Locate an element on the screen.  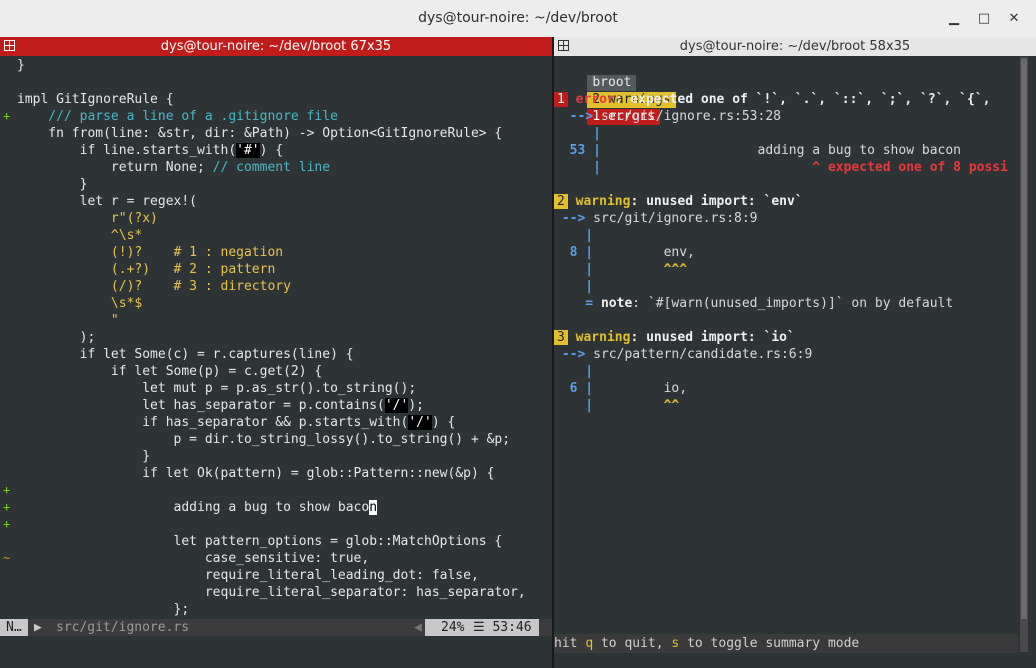
cursor-position: 24% ☰ 53:46 is located at coordinates (482, 627).